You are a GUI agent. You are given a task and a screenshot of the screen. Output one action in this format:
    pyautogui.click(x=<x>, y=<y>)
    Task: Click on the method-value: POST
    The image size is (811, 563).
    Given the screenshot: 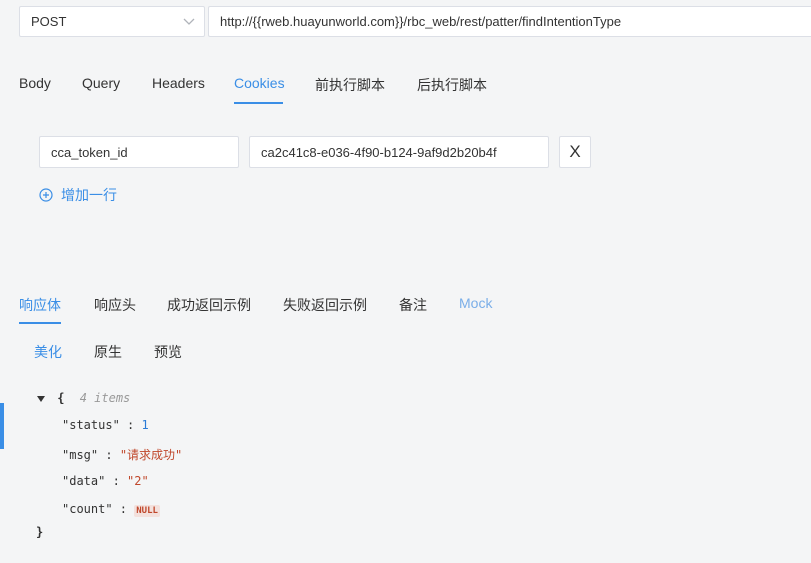 What is the action you would take?
    pyautogui.click(x=49, y=21)
    